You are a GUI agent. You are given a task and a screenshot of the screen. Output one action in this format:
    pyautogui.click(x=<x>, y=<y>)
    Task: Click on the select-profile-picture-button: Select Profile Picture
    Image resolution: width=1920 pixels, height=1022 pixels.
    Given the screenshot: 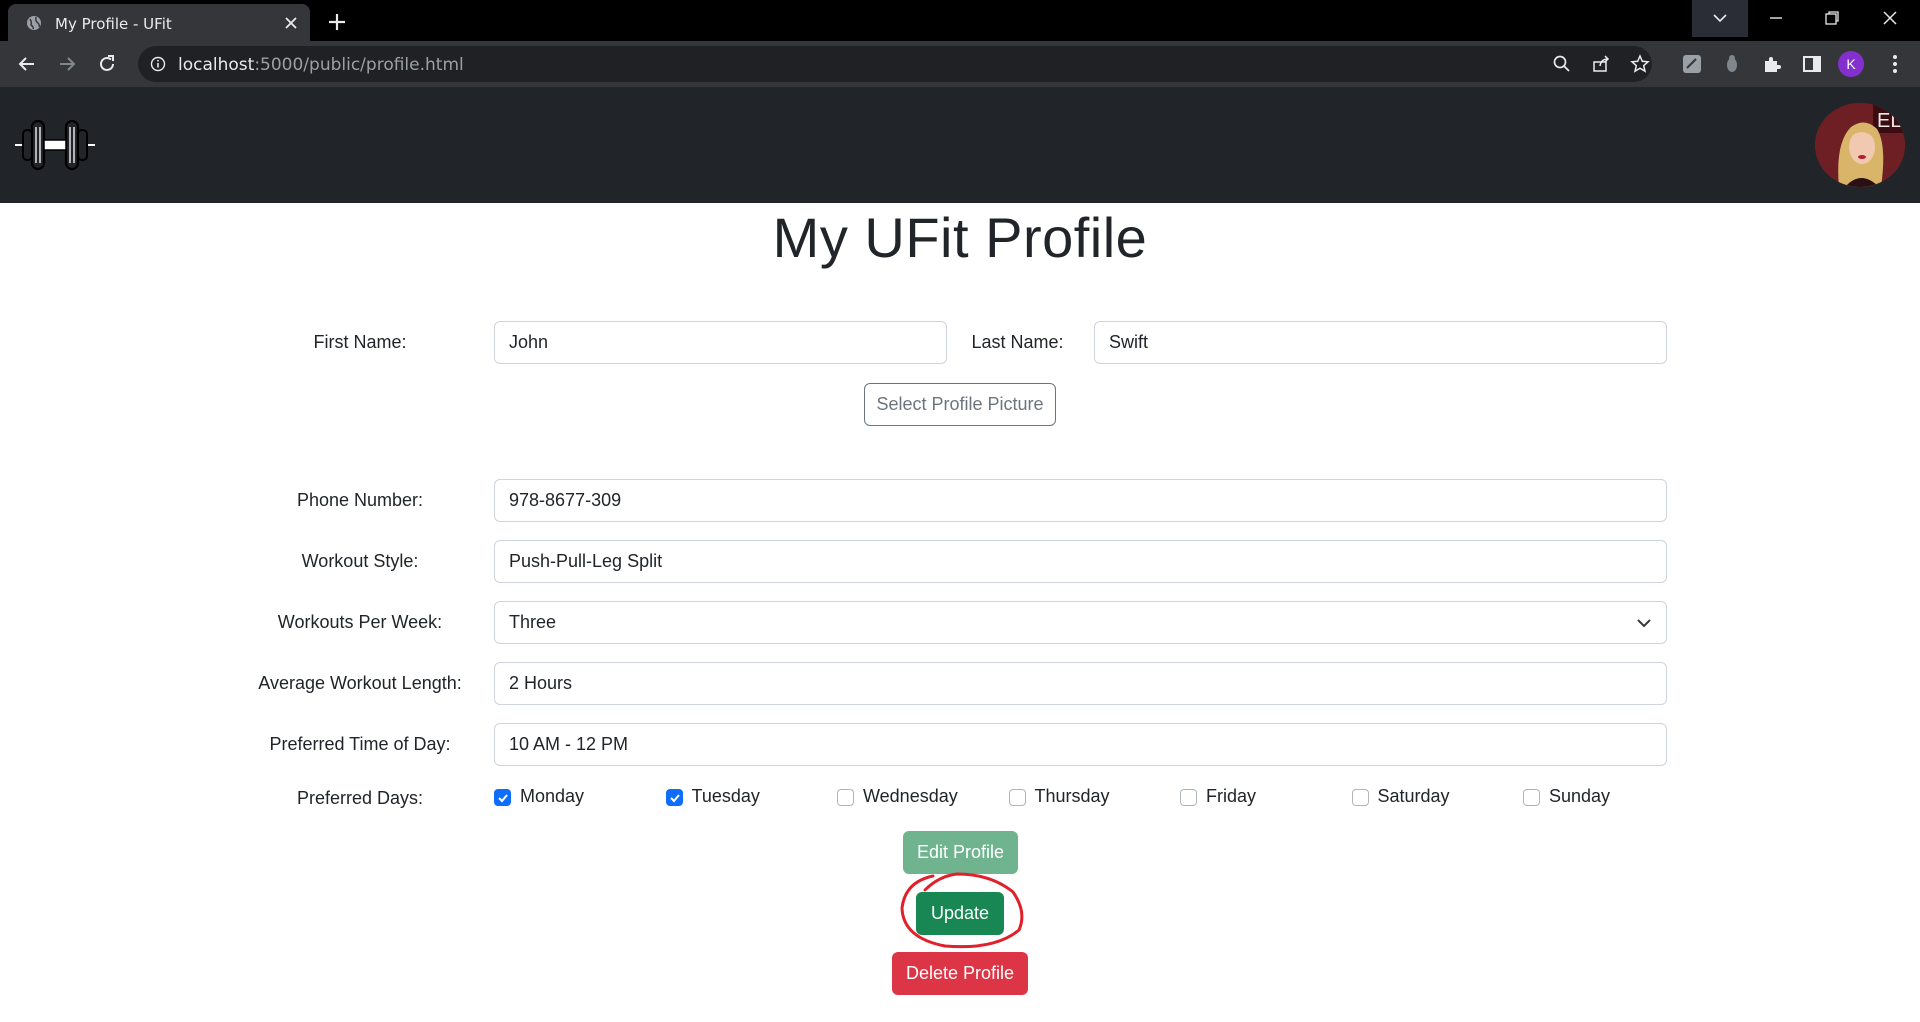 What is the action you would take?
    pyautogui.click(x=960, y=404)
    